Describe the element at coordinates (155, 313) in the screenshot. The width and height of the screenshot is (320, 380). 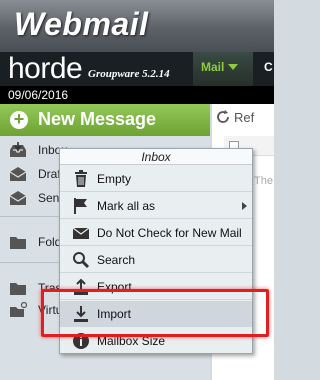
I see `highlight-annotation` at that location.